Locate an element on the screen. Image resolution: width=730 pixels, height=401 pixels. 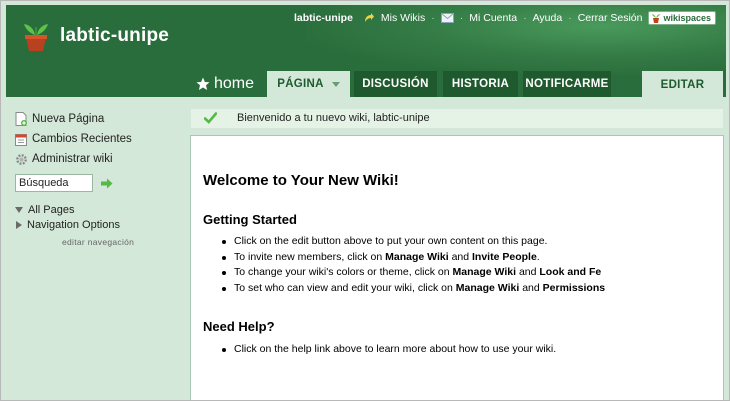
tab-notify: NOTIFICARME is located at coordinates (567, 84).